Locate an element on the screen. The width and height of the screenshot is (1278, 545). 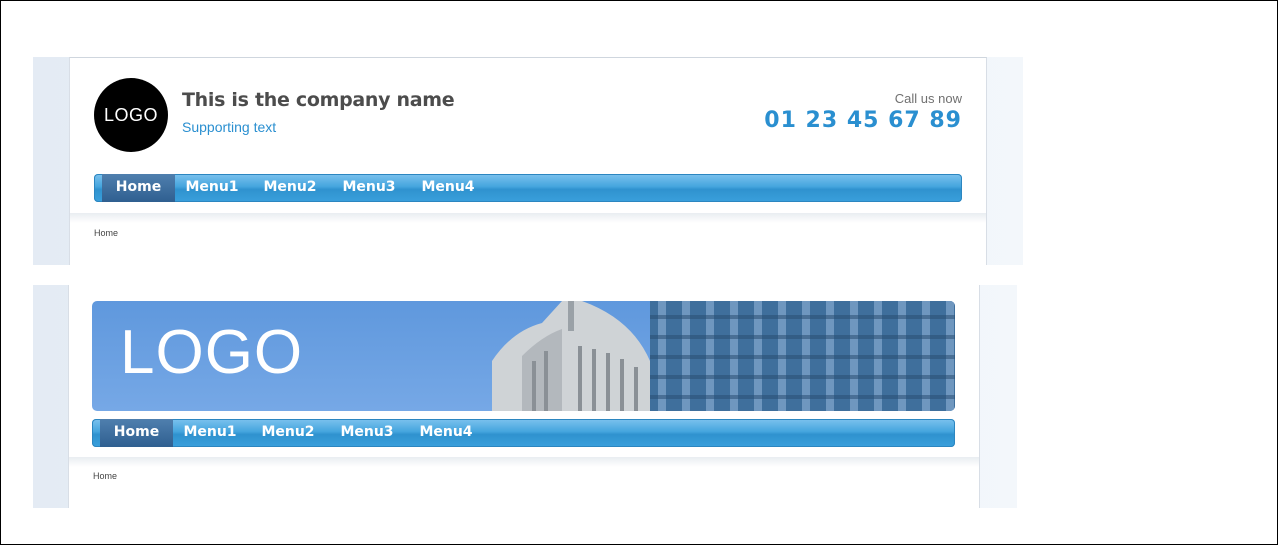
logo-text: LOGO is located at coordinates (130, 114).